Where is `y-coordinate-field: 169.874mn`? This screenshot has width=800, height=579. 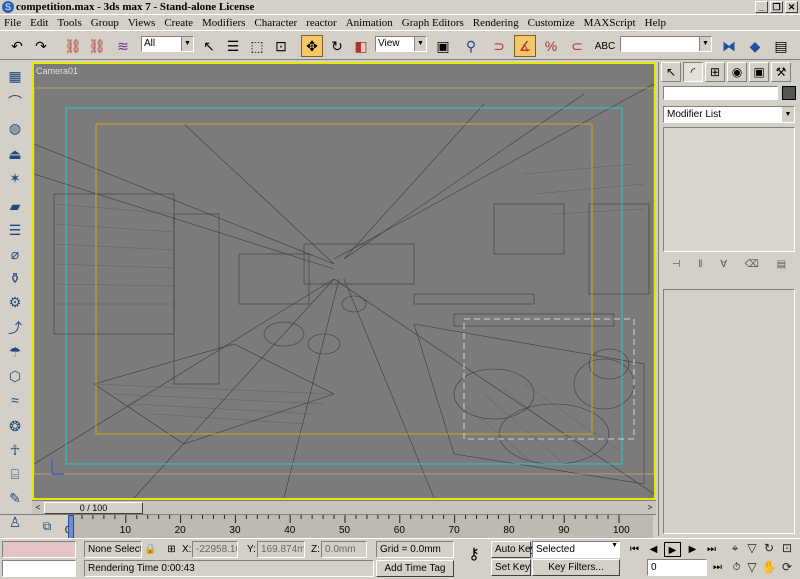
y-coordinate-field: 169.874mn is located at coordinates (281, 549).